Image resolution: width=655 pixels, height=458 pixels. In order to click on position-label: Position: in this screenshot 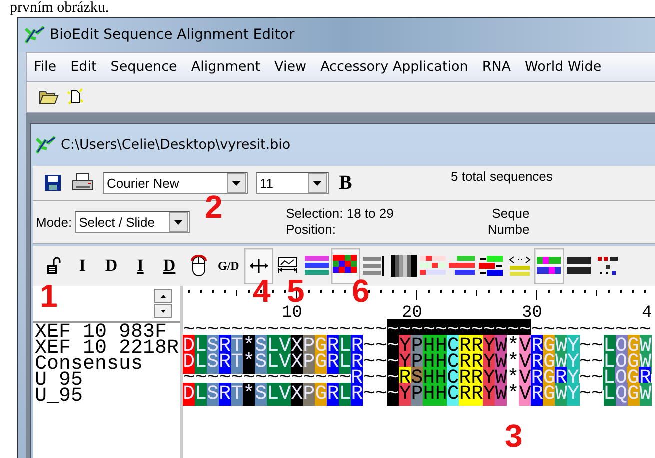, I will do `click(312, 230)`.